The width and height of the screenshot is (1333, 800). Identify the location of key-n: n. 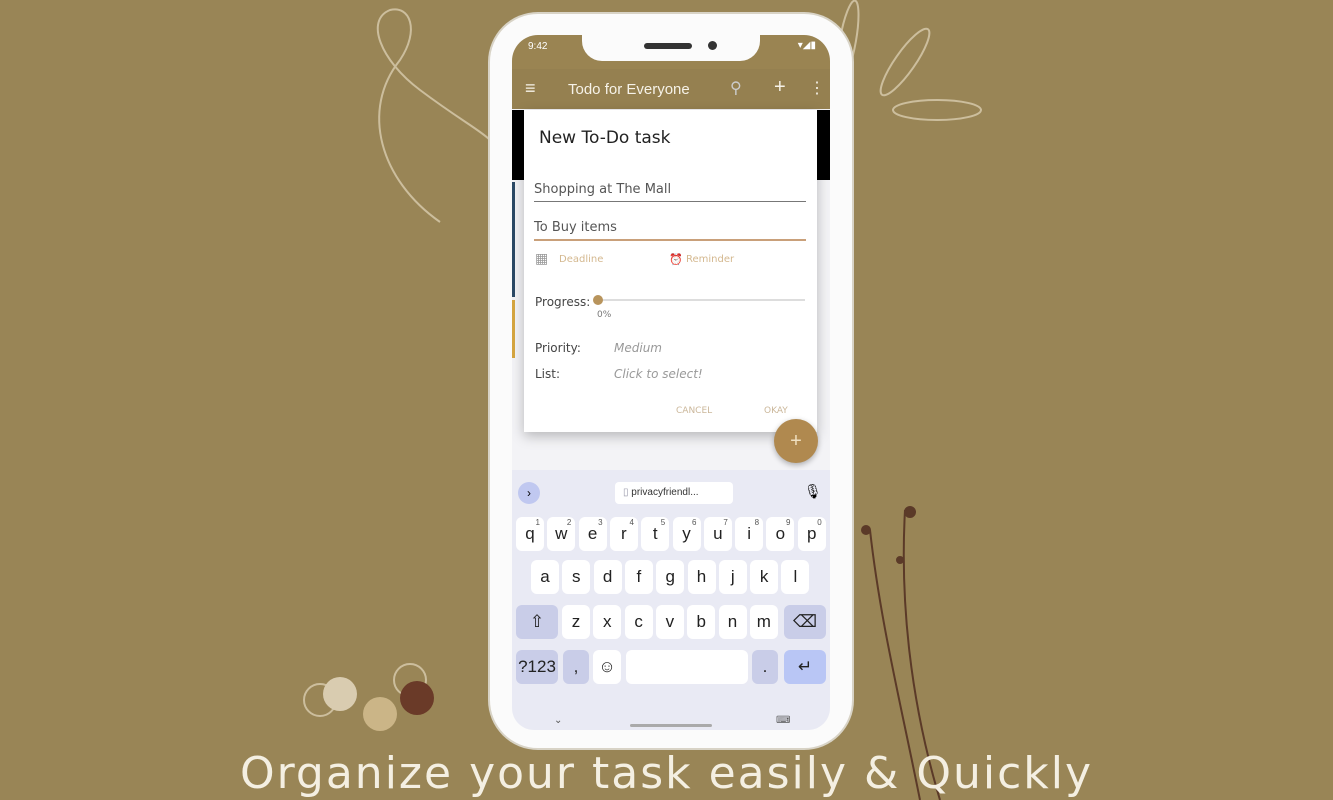
(732, 622).